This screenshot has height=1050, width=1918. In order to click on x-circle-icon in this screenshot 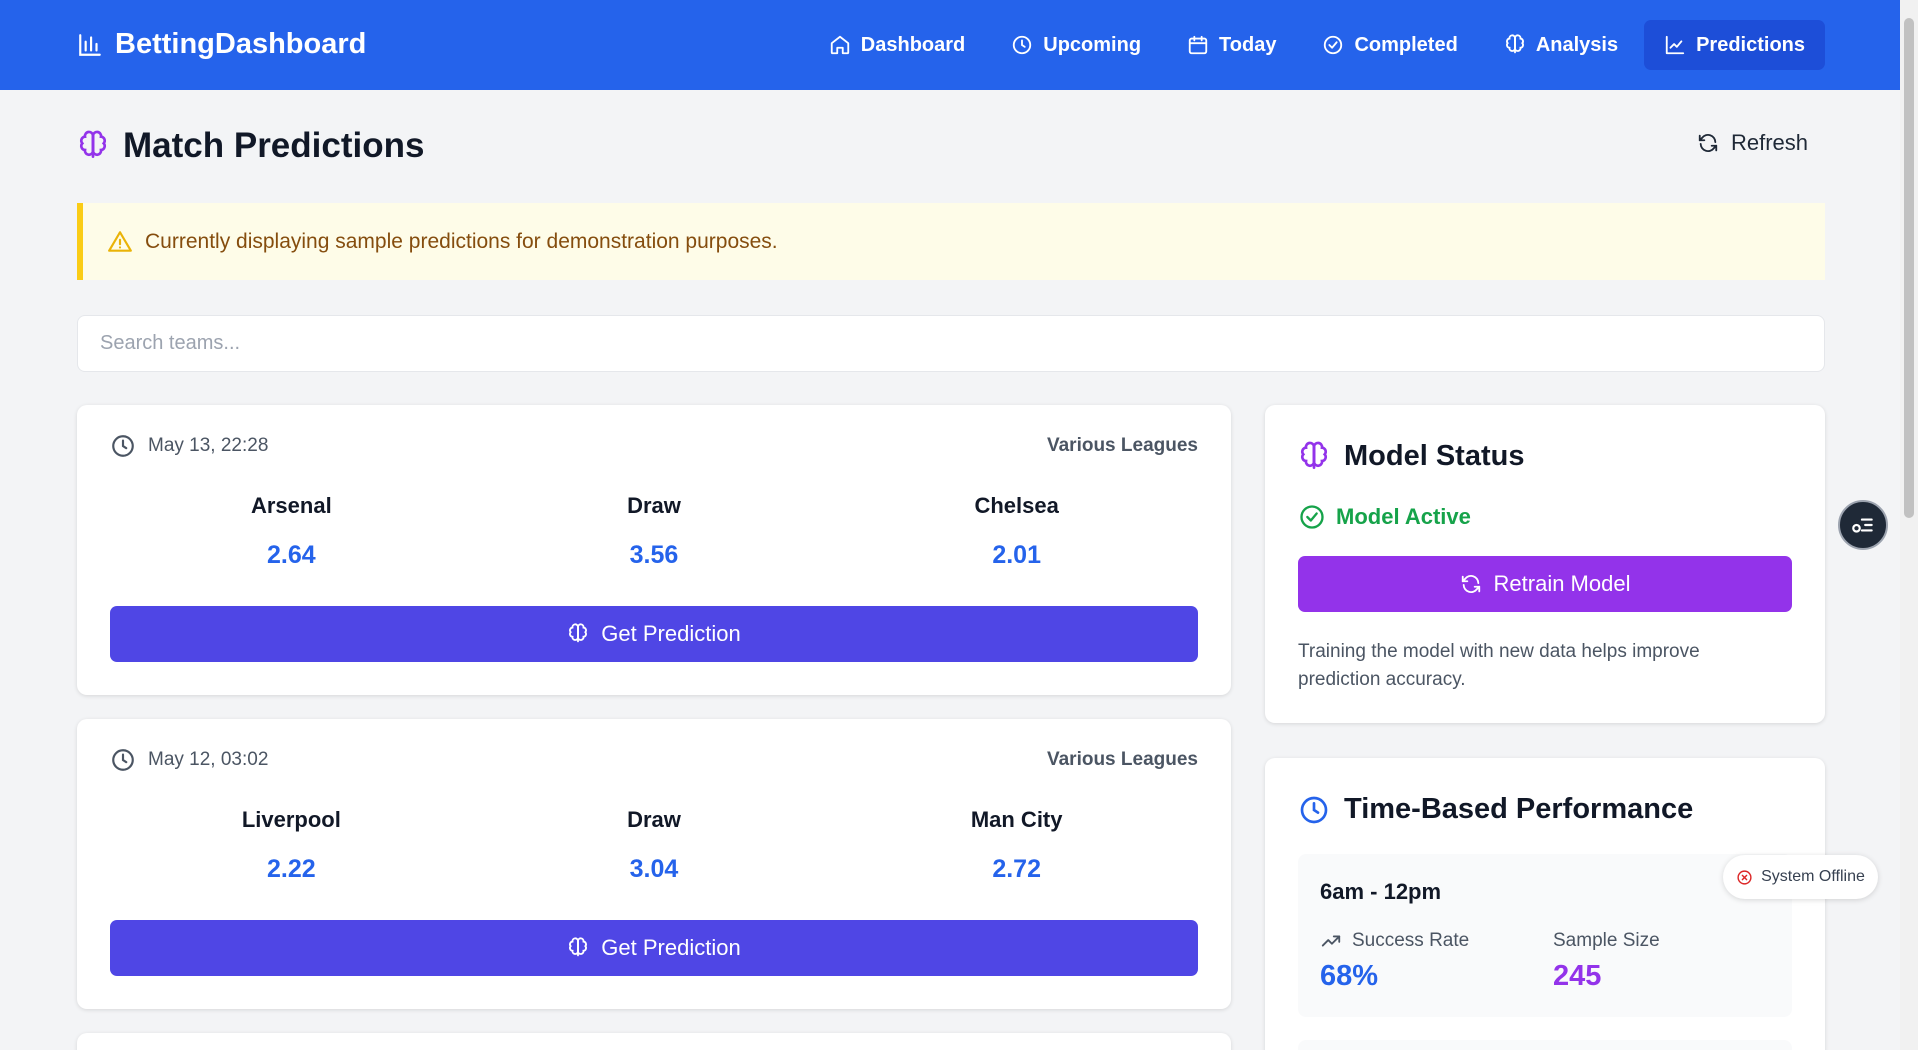, I will do `click(1744, 877)`.